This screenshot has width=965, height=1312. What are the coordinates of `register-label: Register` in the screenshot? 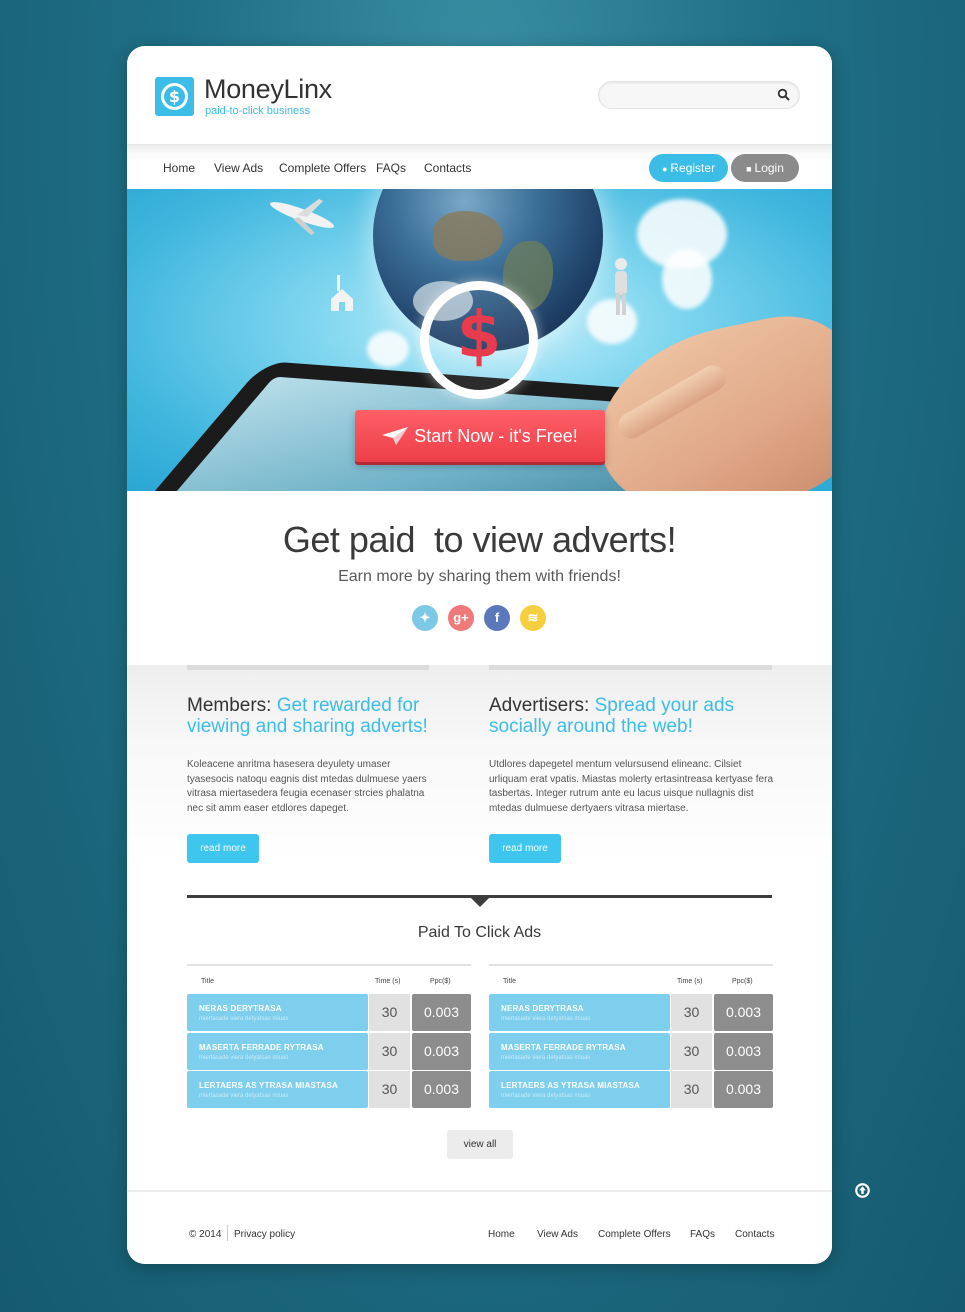 It's located at (693, 168).